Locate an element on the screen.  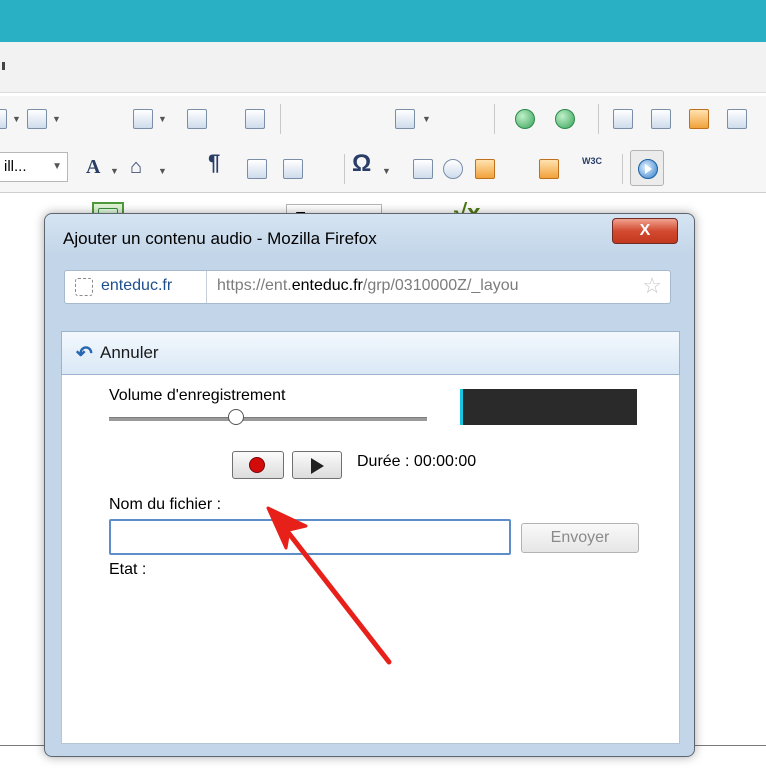
play-button is located at coordinates (317, 465).